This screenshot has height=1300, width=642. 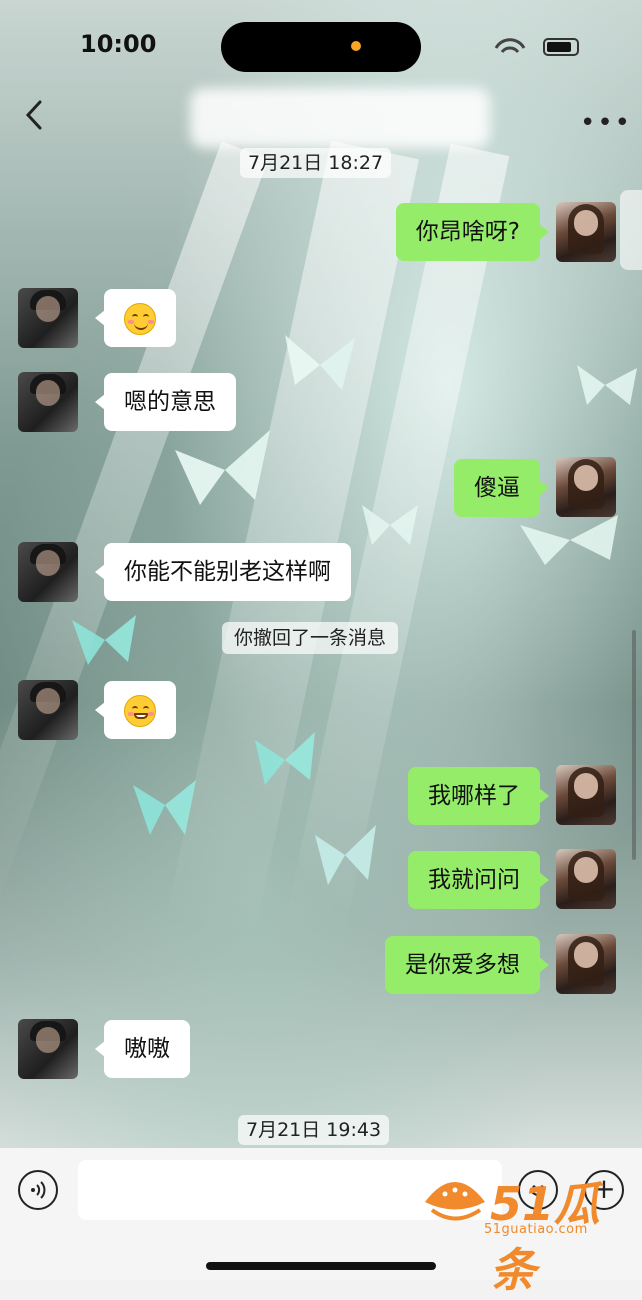 I want to click on message-bubble-outgoing: 你昂啥呀?, so click(x=472, y=232).